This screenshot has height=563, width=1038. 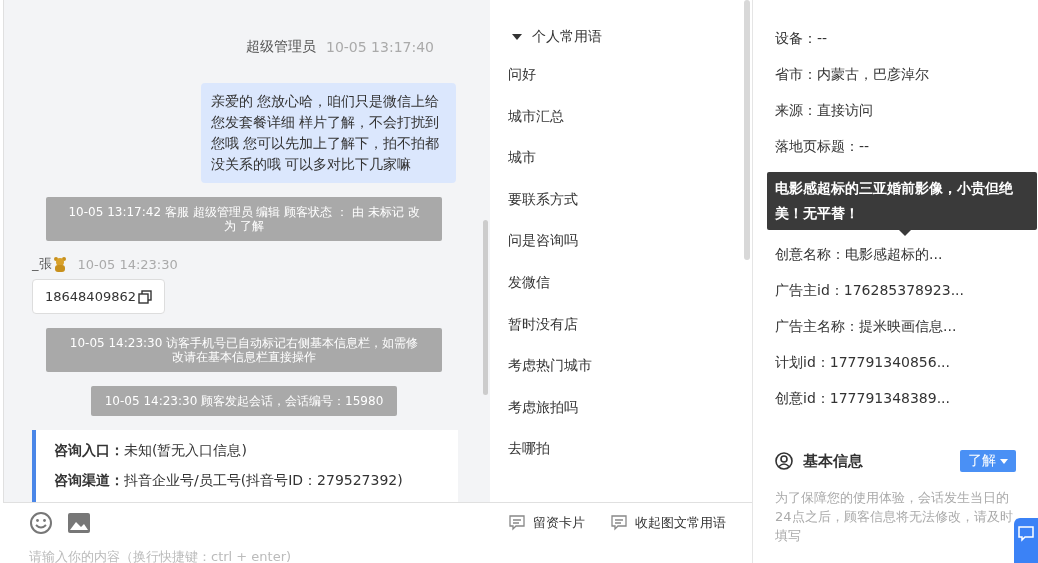 I want to click on phrase-item: 发微信, so click(x=529, y=281).